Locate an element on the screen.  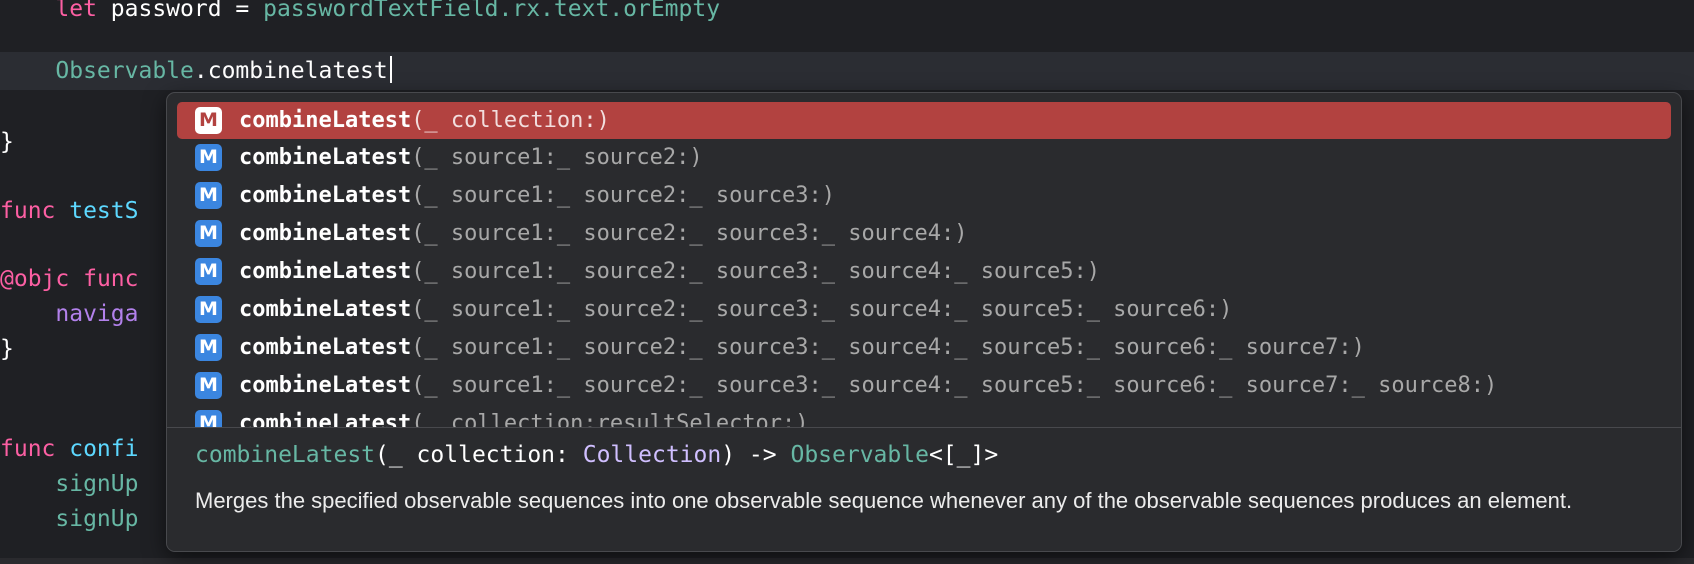
editor-bottom-bar is located at coordinates (847, 561).